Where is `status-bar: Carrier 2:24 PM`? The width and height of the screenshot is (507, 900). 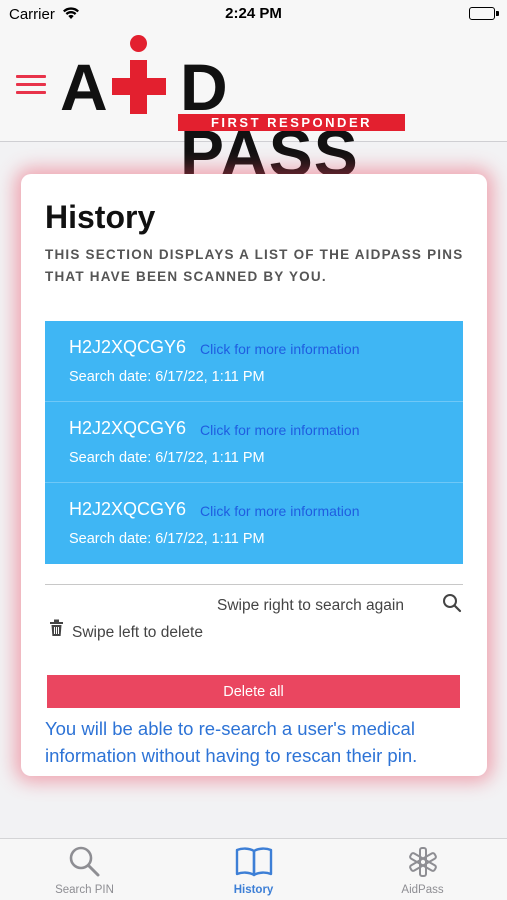 status-bar: Carrier 2:24 PM is located at coordinates (253, 15).